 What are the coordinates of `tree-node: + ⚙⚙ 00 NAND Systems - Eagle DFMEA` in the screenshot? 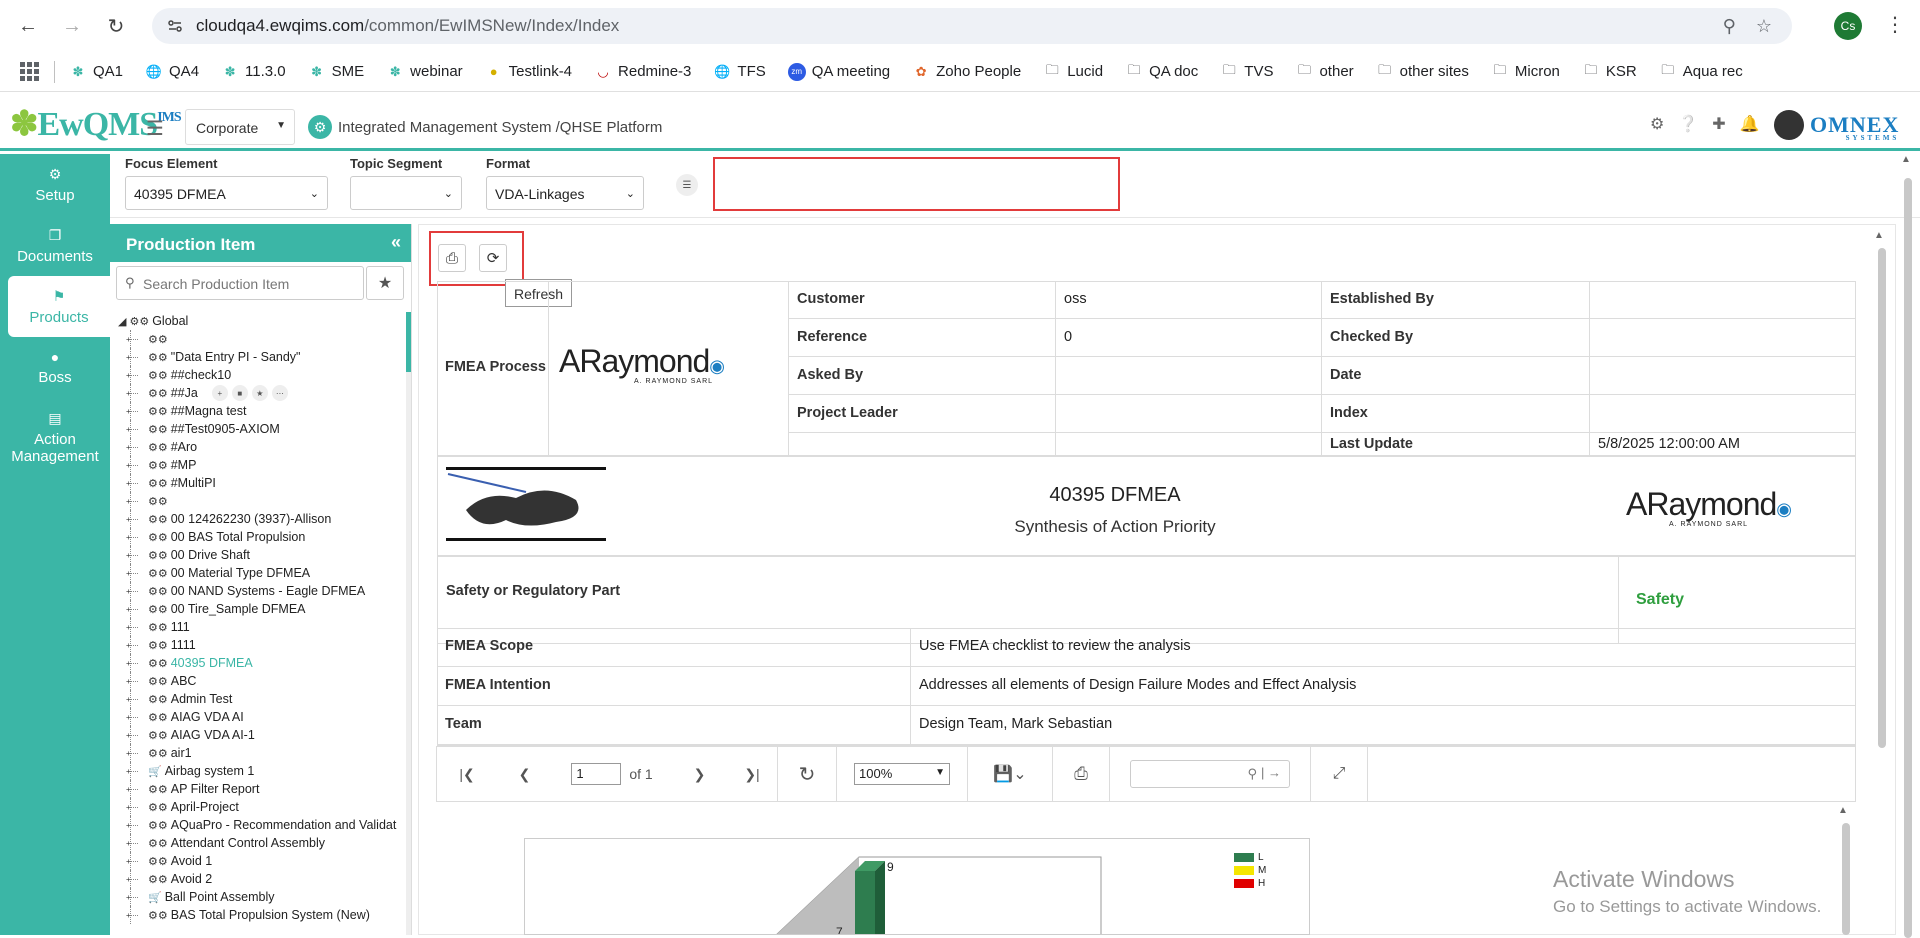 It's located at (260, 591).